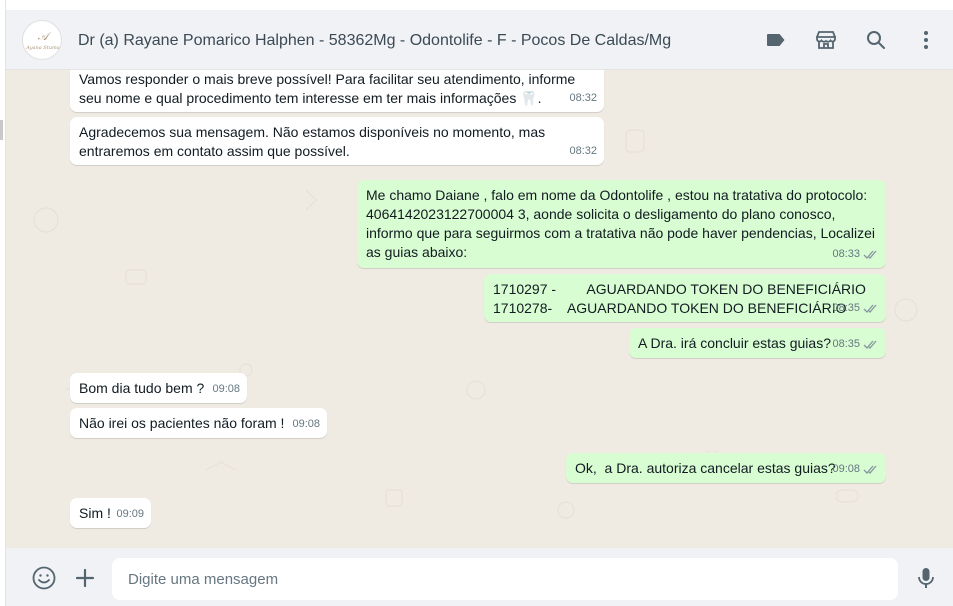 The height and width of the screenshot is (606, 953). What do you see at coordinates (926, 578) in the screenshot?
I see `mic-icon` at bounding box center [926, 578].